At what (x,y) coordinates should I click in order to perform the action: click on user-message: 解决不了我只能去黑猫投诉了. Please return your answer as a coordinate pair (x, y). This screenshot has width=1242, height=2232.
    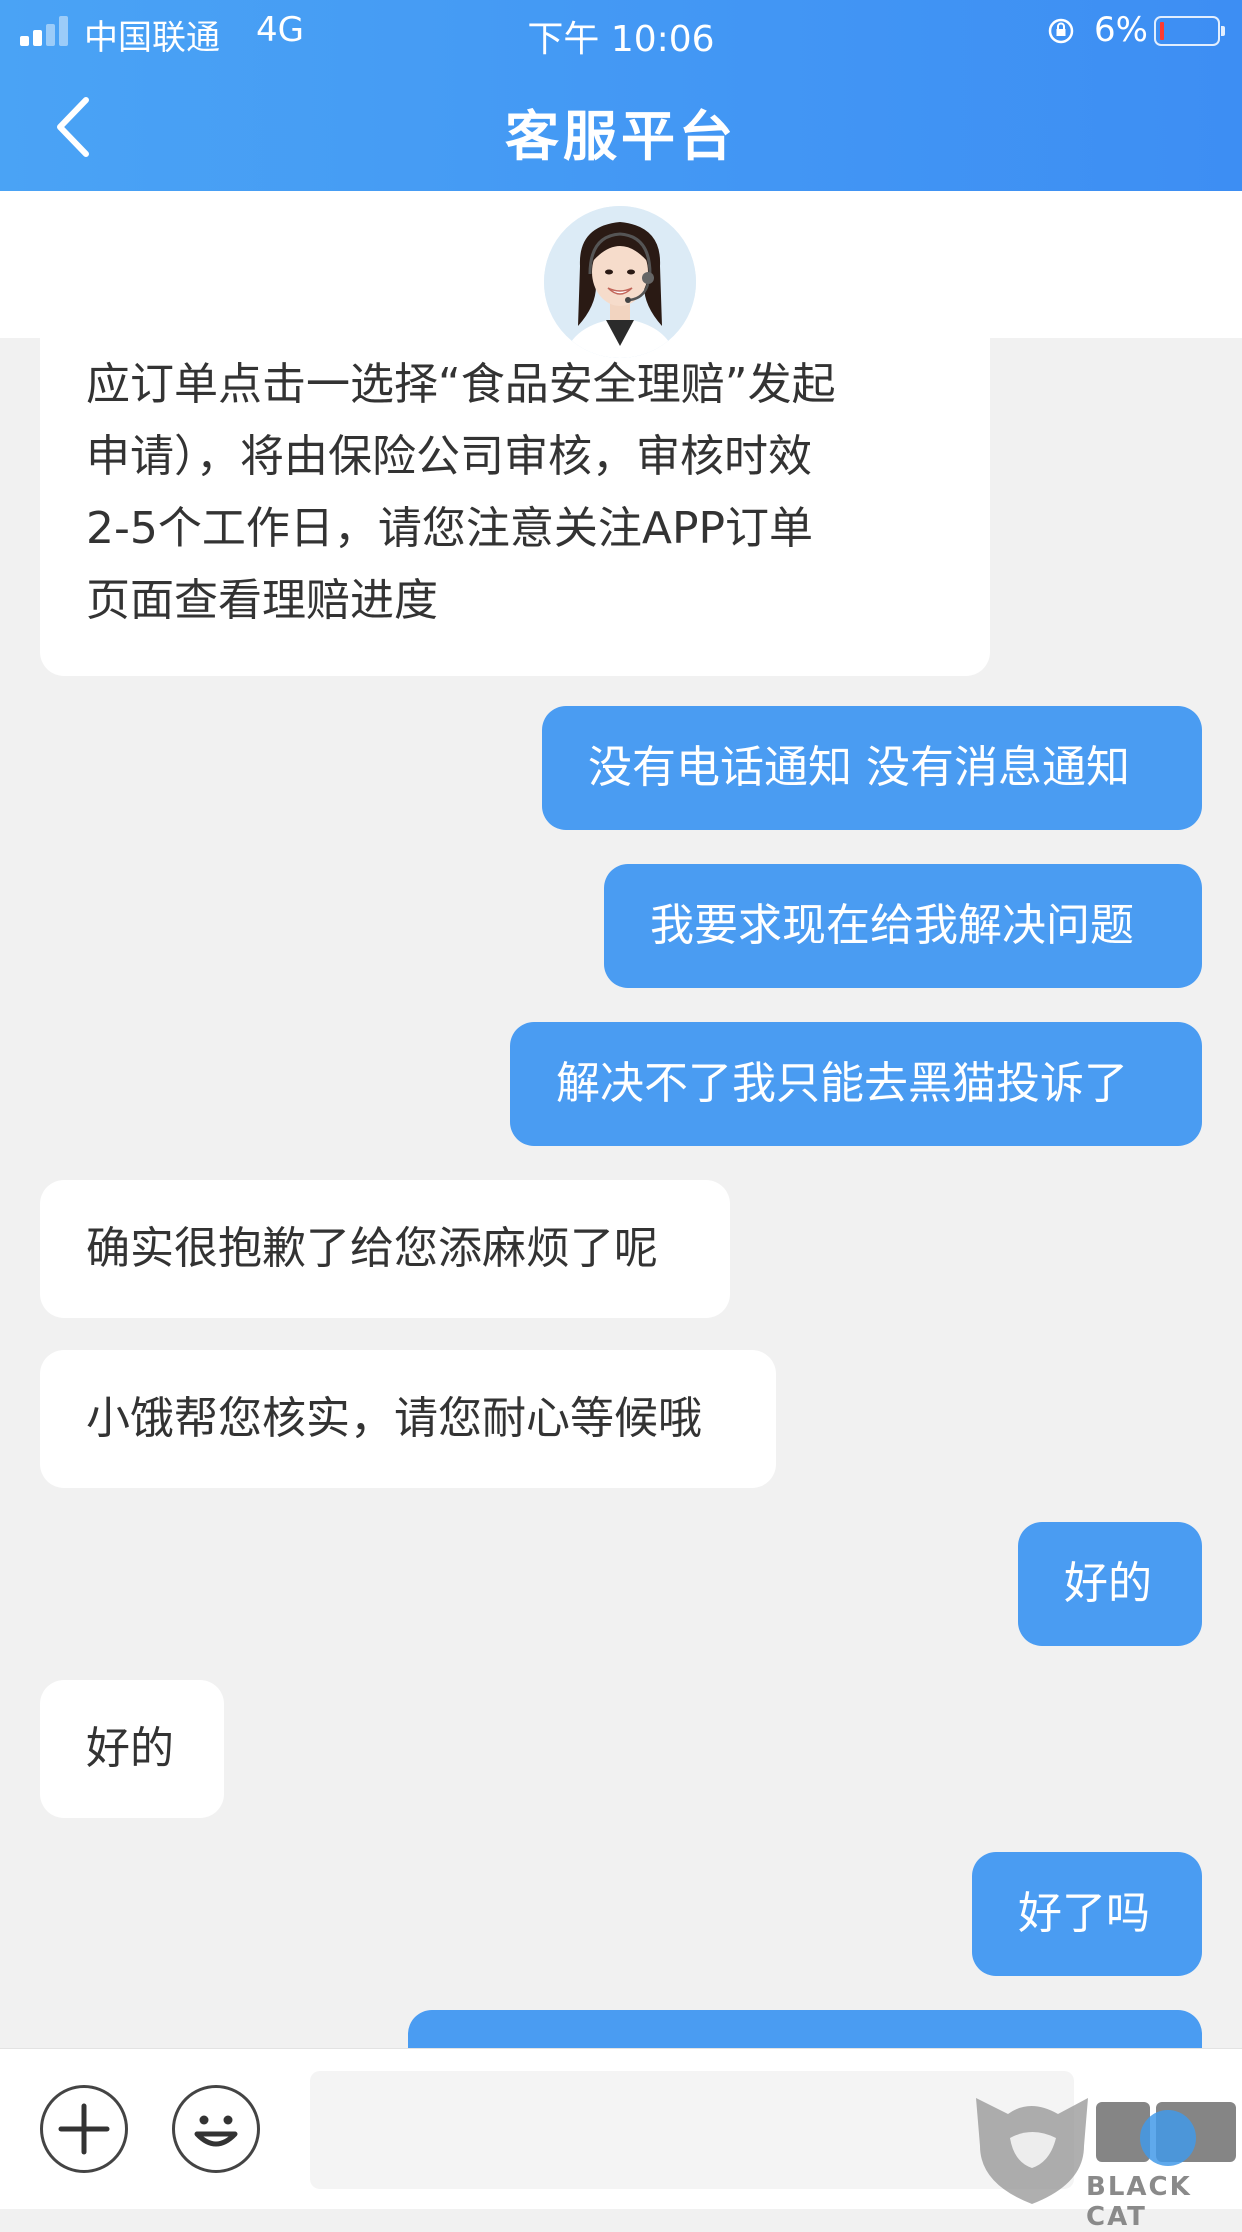
    Looking at the image, I should click on (856, 1084).